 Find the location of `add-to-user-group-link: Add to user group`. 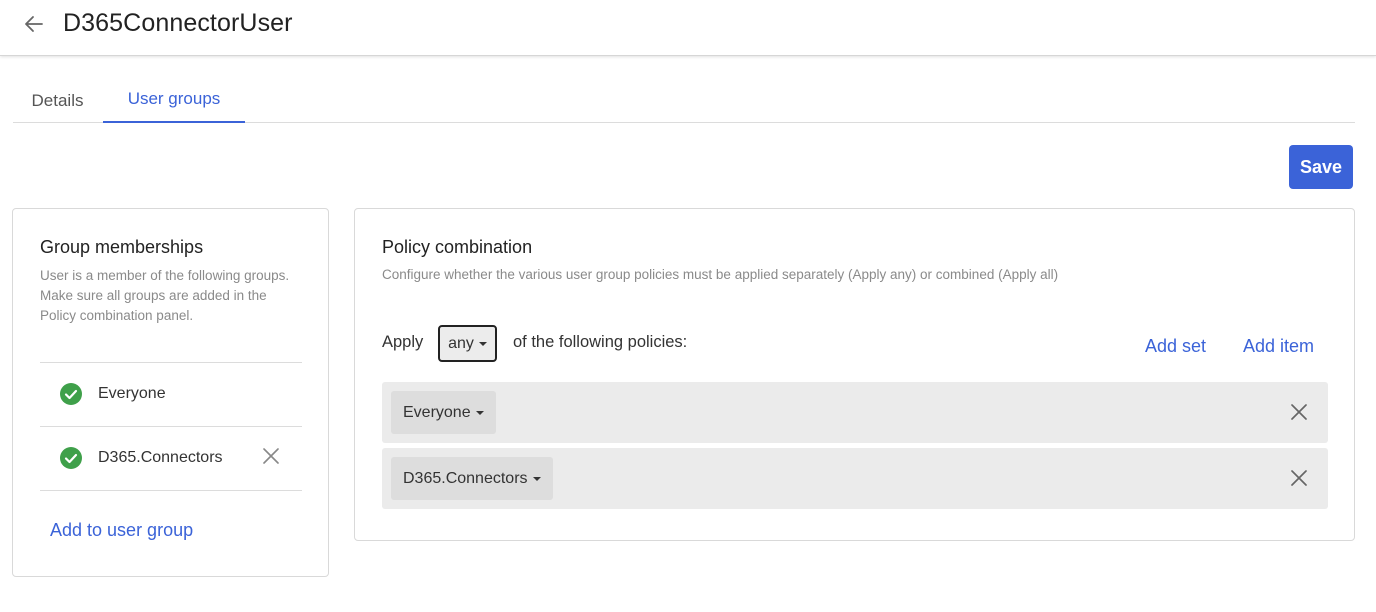

add-to-user-group-link: Add to user group is located at coordinates (121, 530).